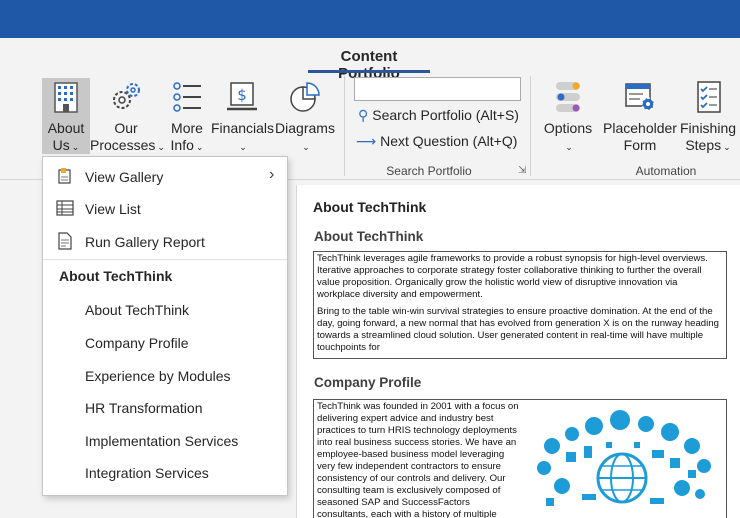 The width and height of the screenshot is (740, 518). What do you see at coordinates (624, 458) in the screenshot?
I see `cloud-network-graphic` at bounding box center [624, 458].